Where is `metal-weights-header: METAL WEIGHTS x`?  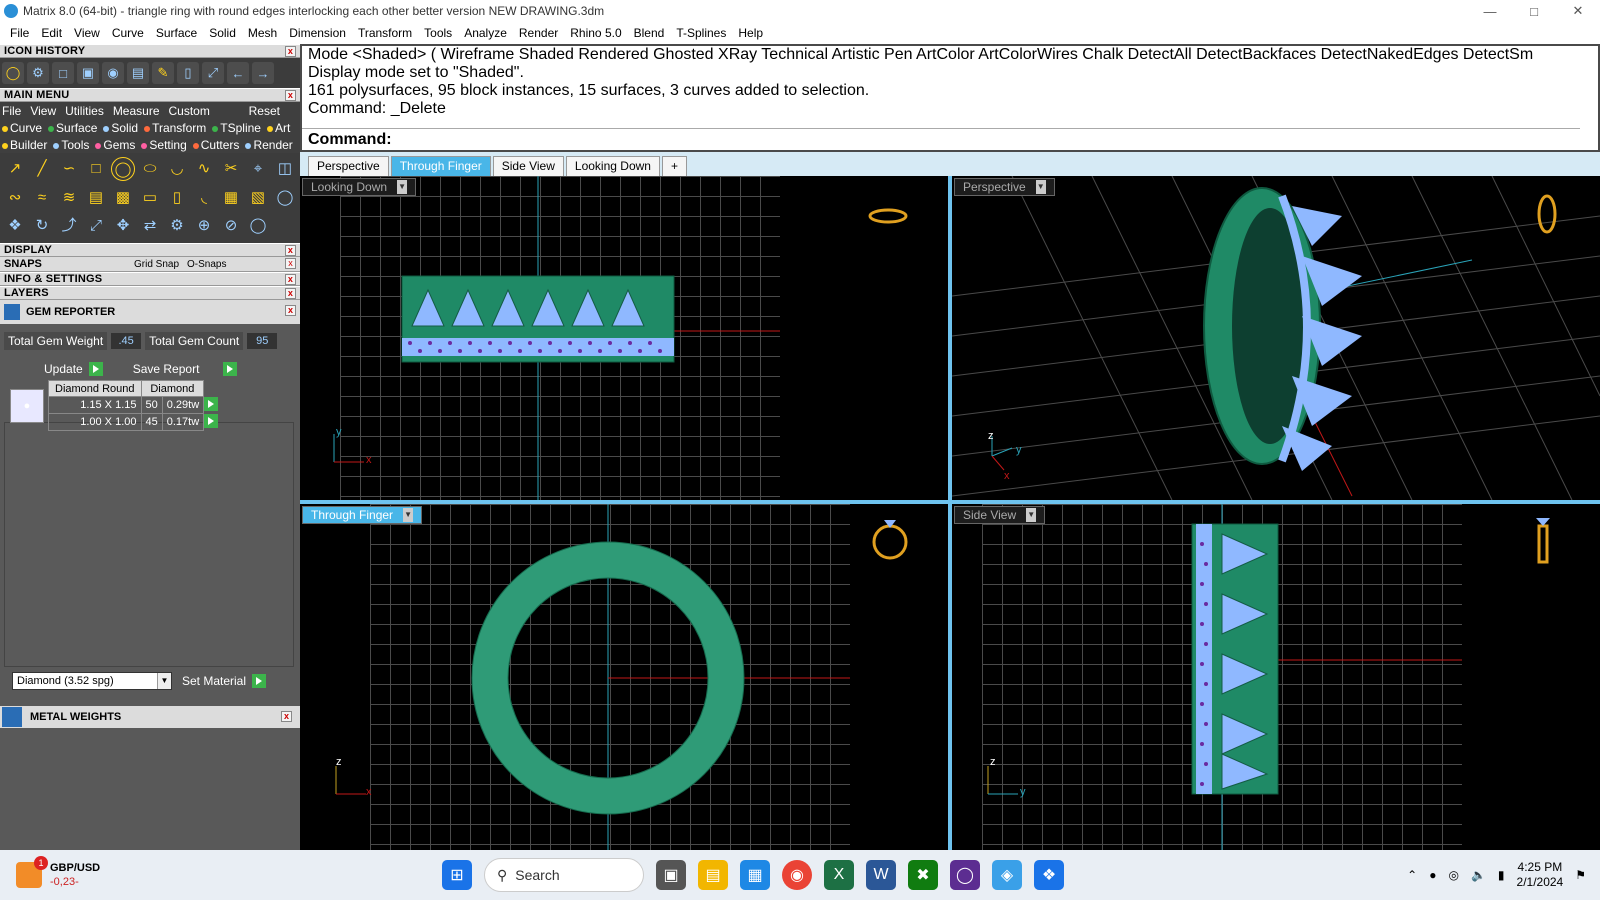
metal-weights-header: METAL WEIGHTS x is located at coordinates (150, 717).